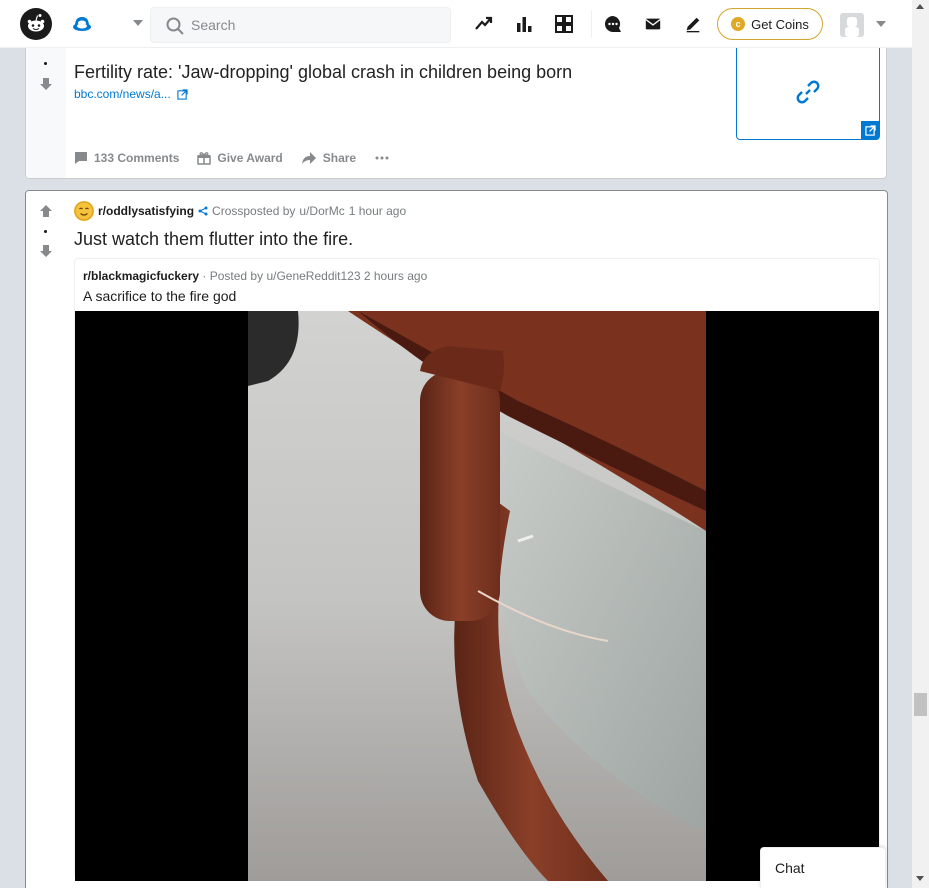 The image size is (929, 888). I want to click on crosspost-subreddit-link: r/blackmagicfuckery, so click(141, 276).